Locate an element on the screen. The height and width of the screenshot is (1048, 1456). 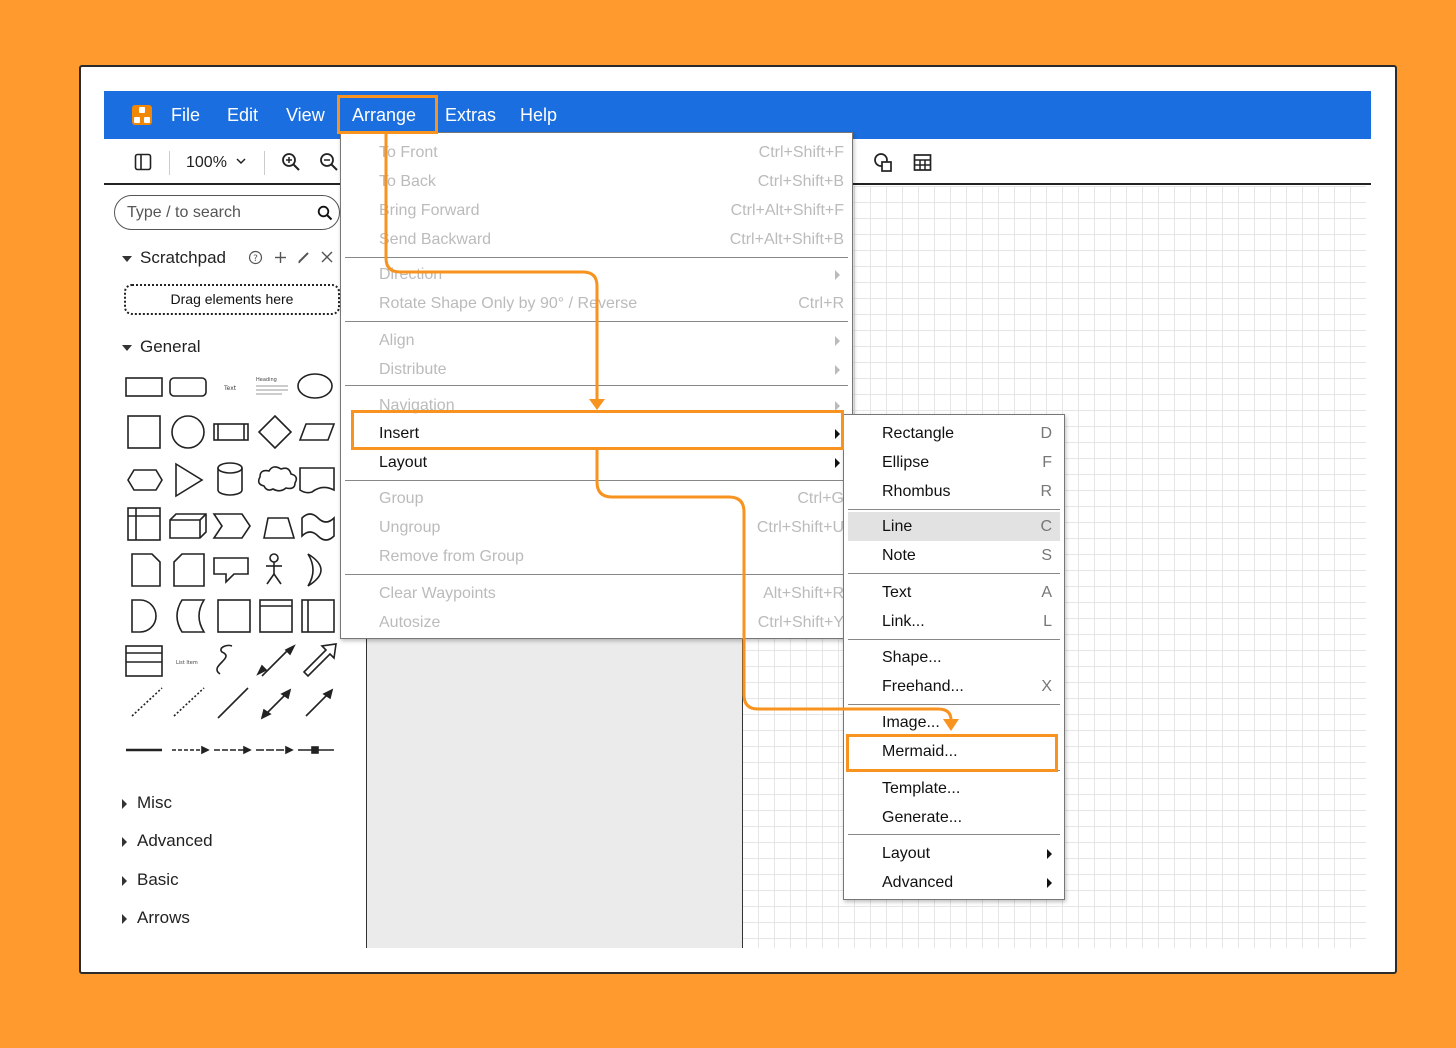
menu-item-note: Note S is located at coordinates (954, 555).